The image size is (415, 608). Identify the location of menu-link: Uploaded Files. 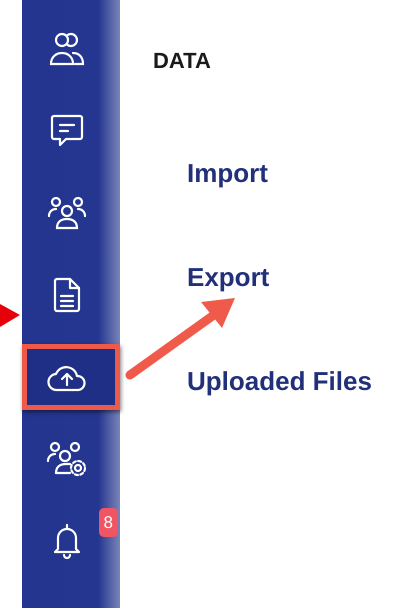
(301, 381).